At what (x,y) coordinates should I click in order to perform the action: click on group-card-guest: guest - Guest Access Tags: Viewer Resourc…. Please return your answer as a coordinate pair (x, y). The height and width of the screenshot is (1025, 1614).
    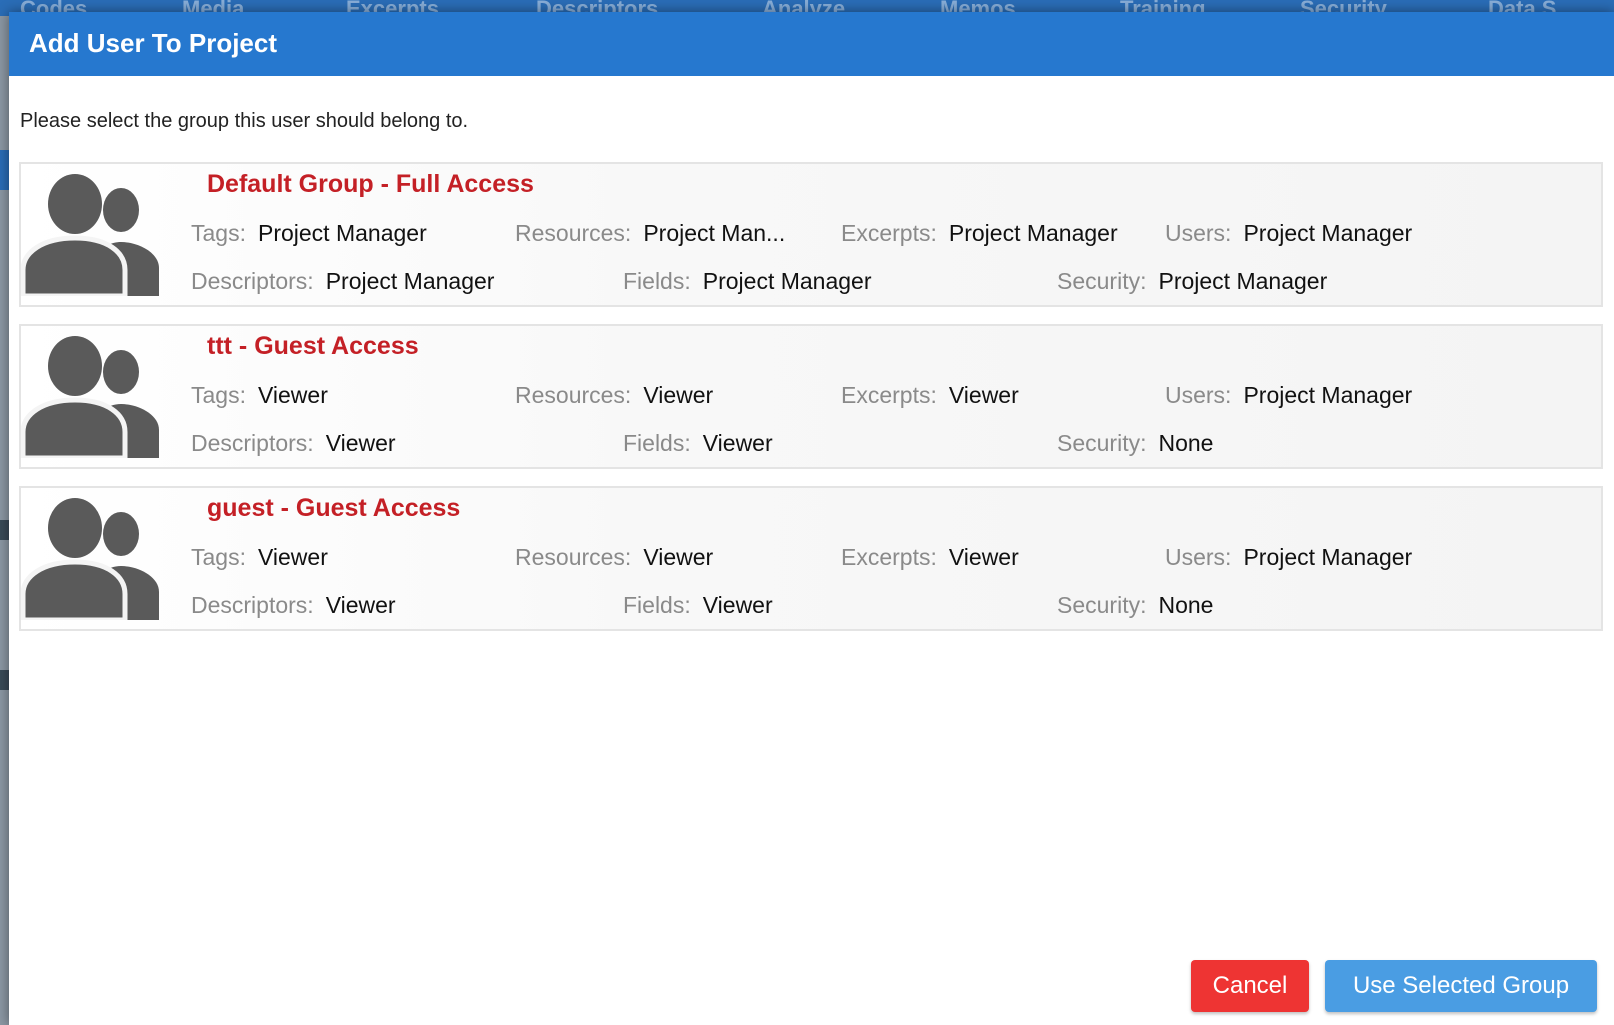
    Looking at the image, I should click on (811, 558).